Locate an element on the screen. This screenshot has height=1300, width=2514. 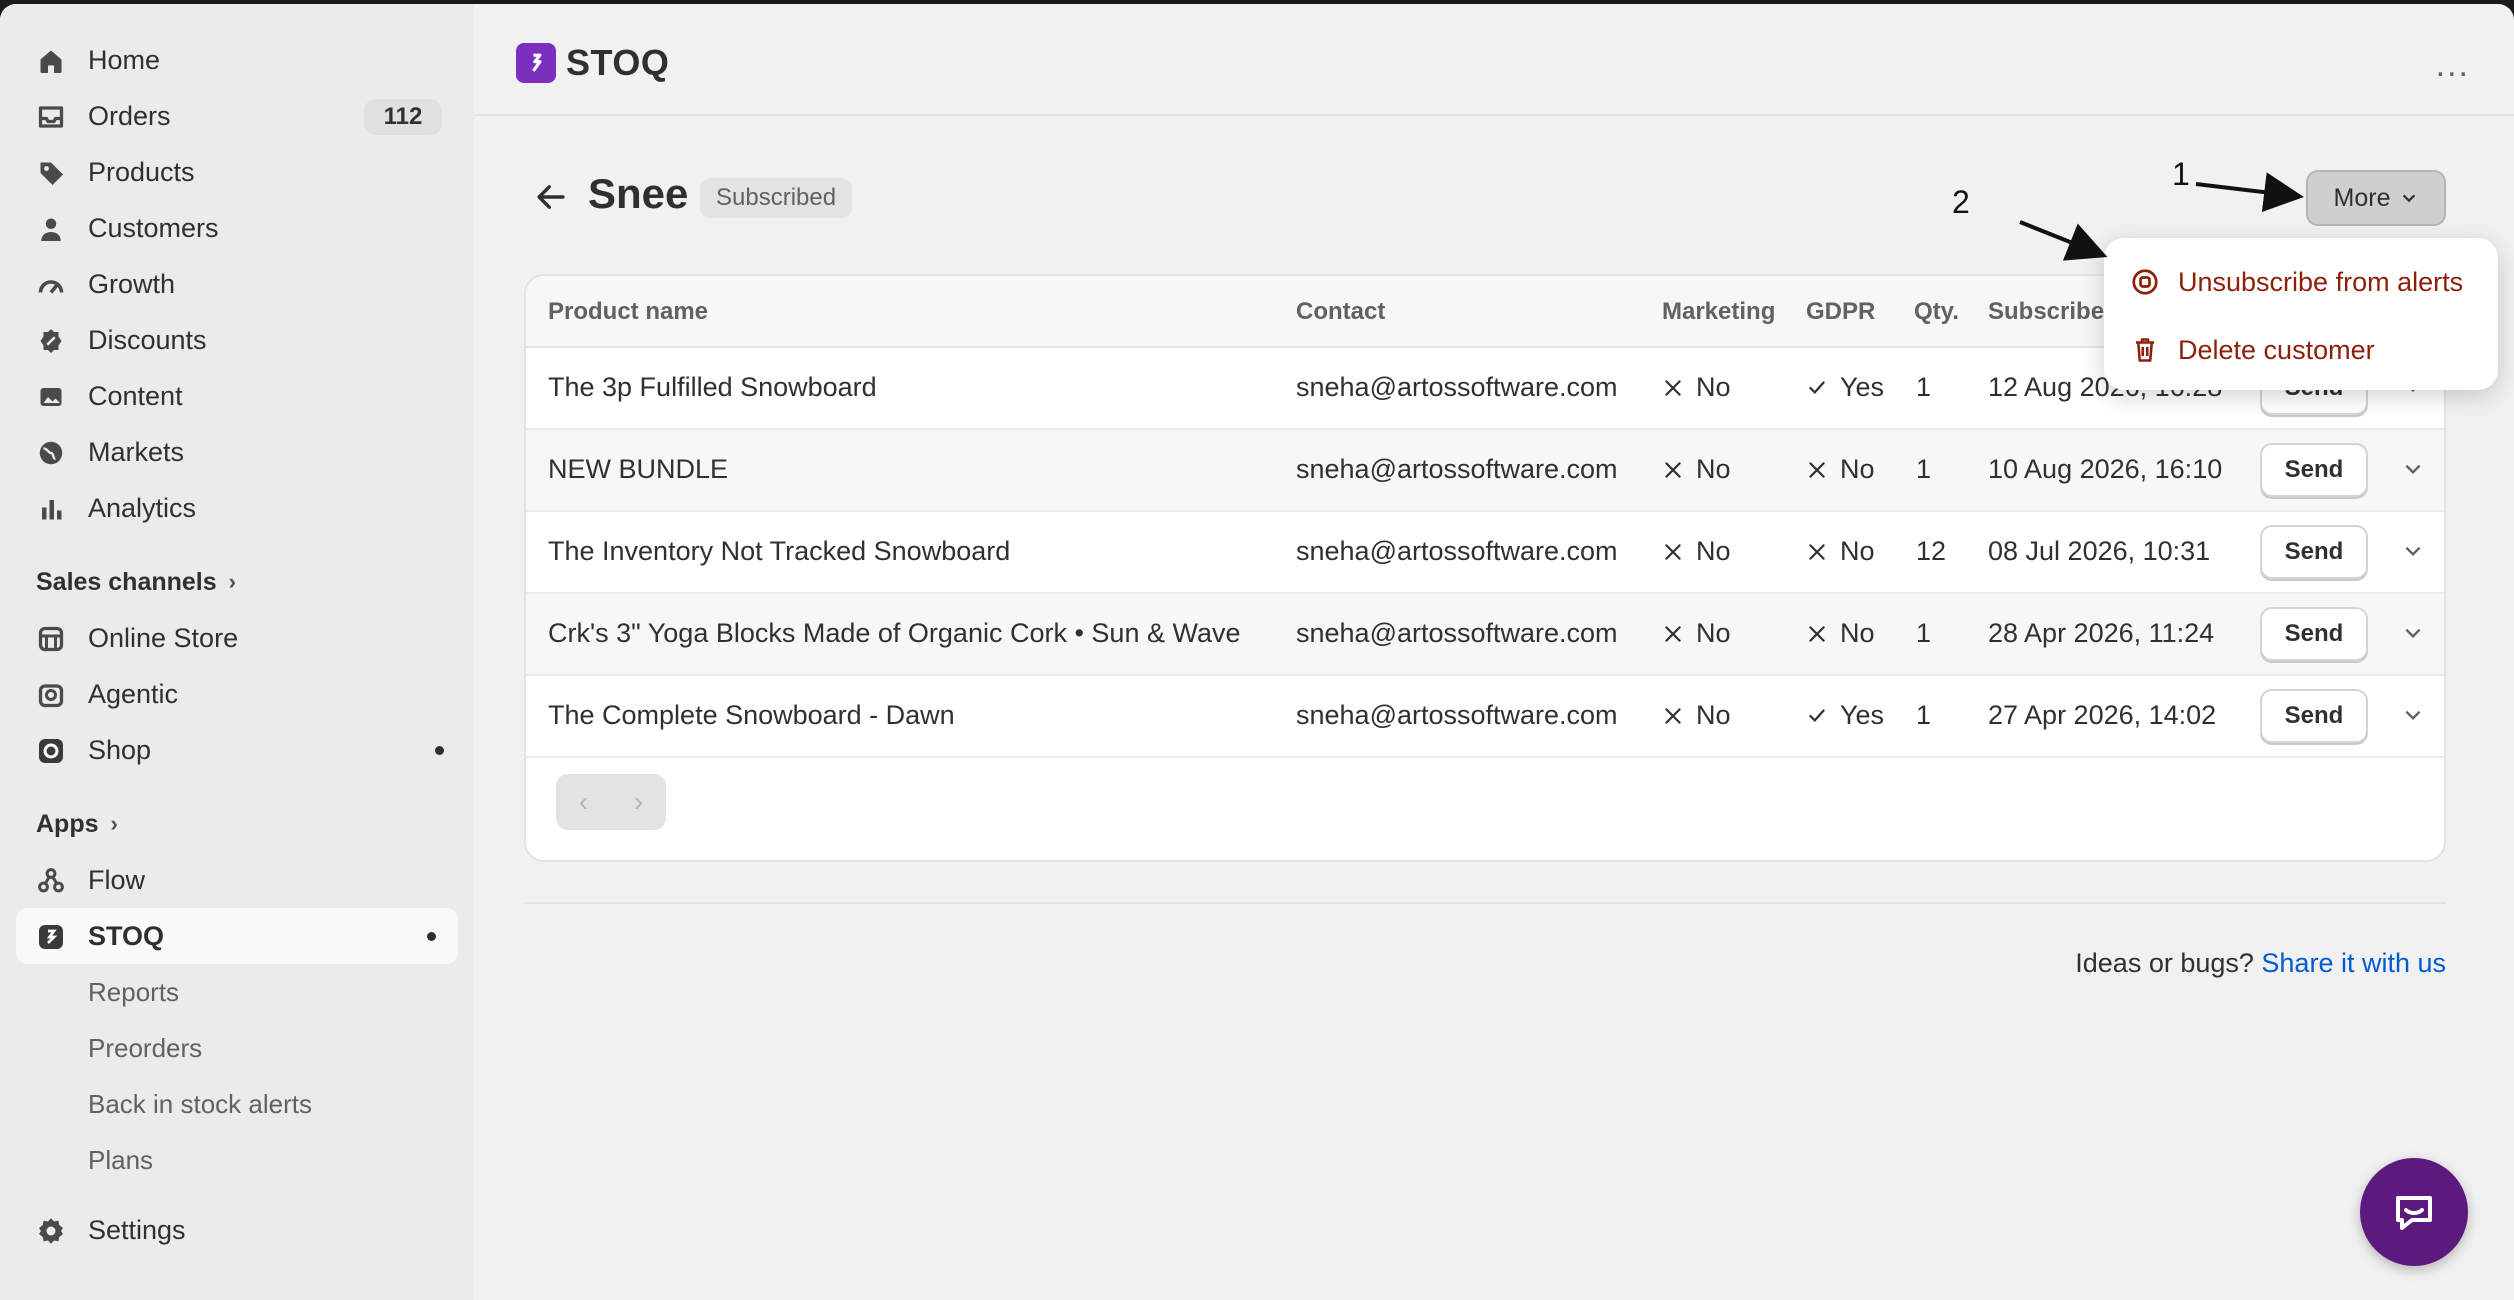
chat-support-button is located at coordinates (2414, 1212).